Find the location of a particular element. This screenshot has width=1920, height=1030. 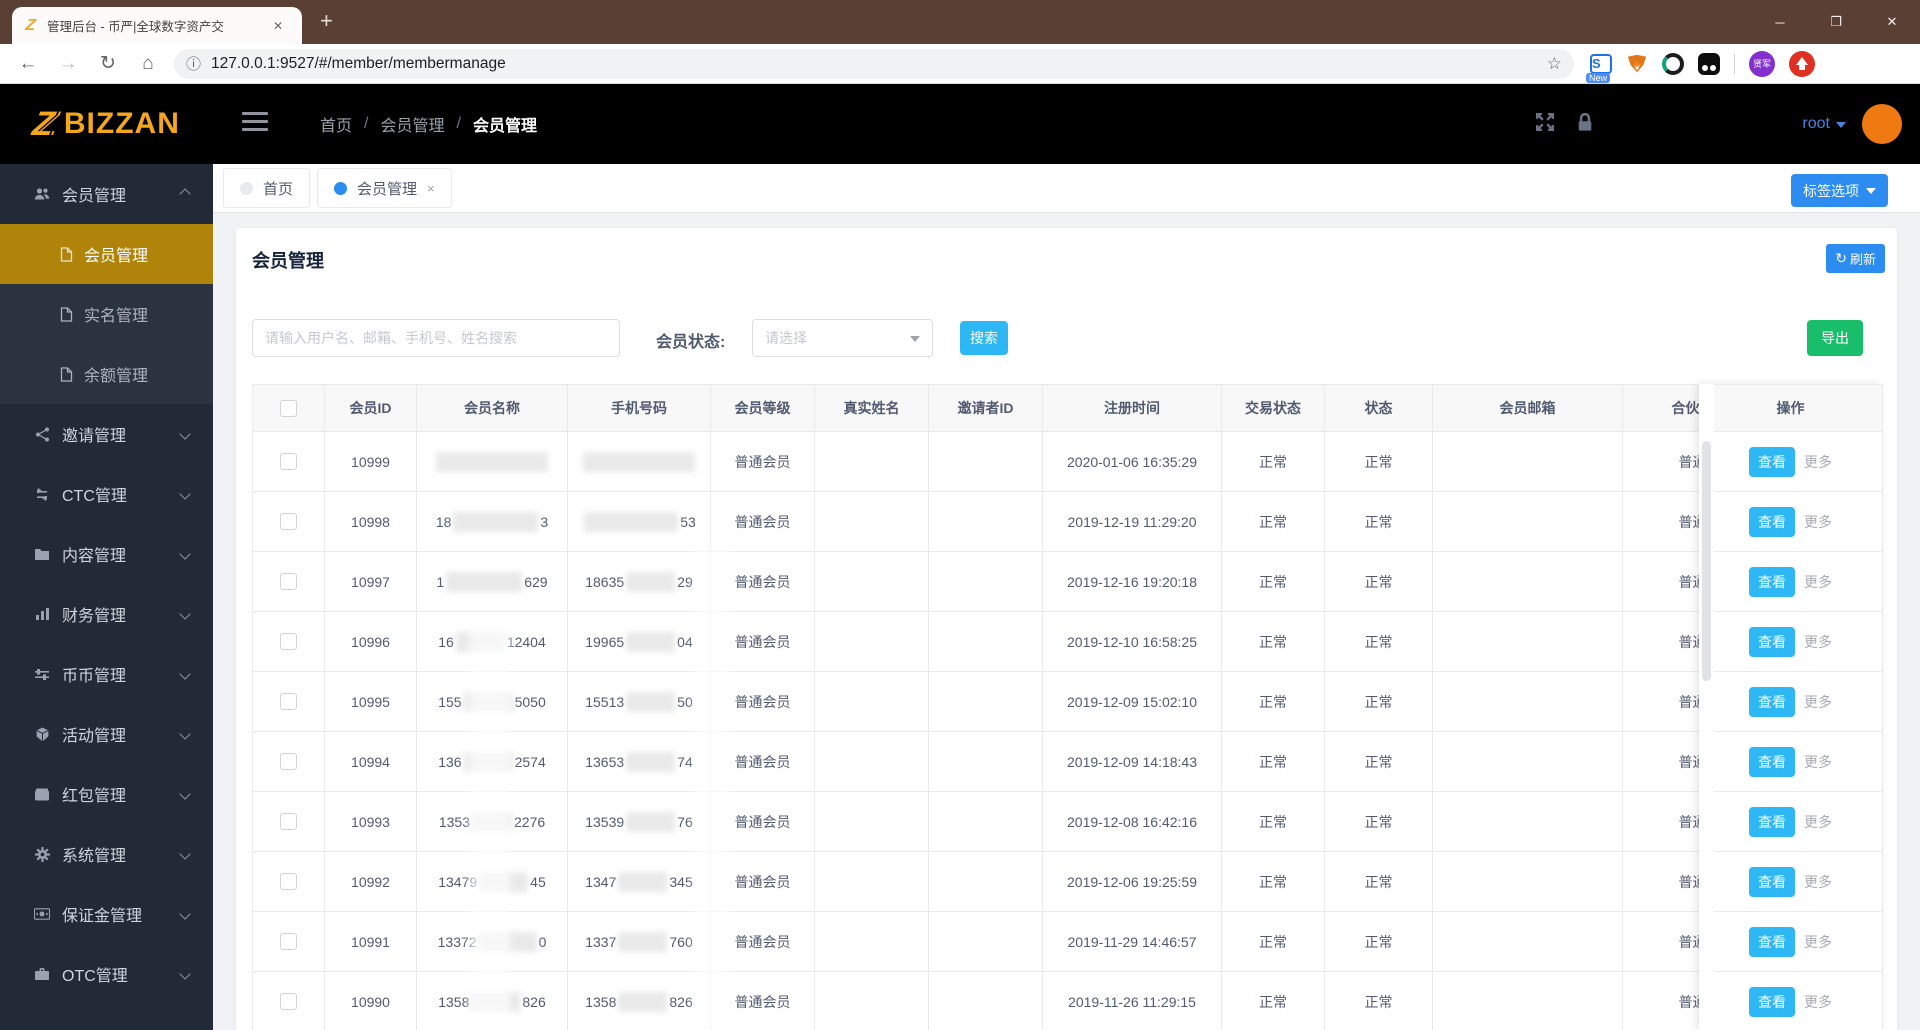

sidebar-item-member-manage: 会员管理 is located at coordinates (106, 194).